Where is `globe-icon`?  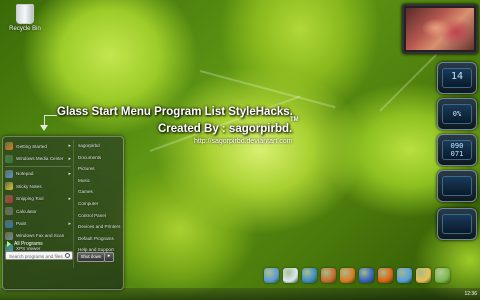 globe-icon is located at coordinates (404, 275).